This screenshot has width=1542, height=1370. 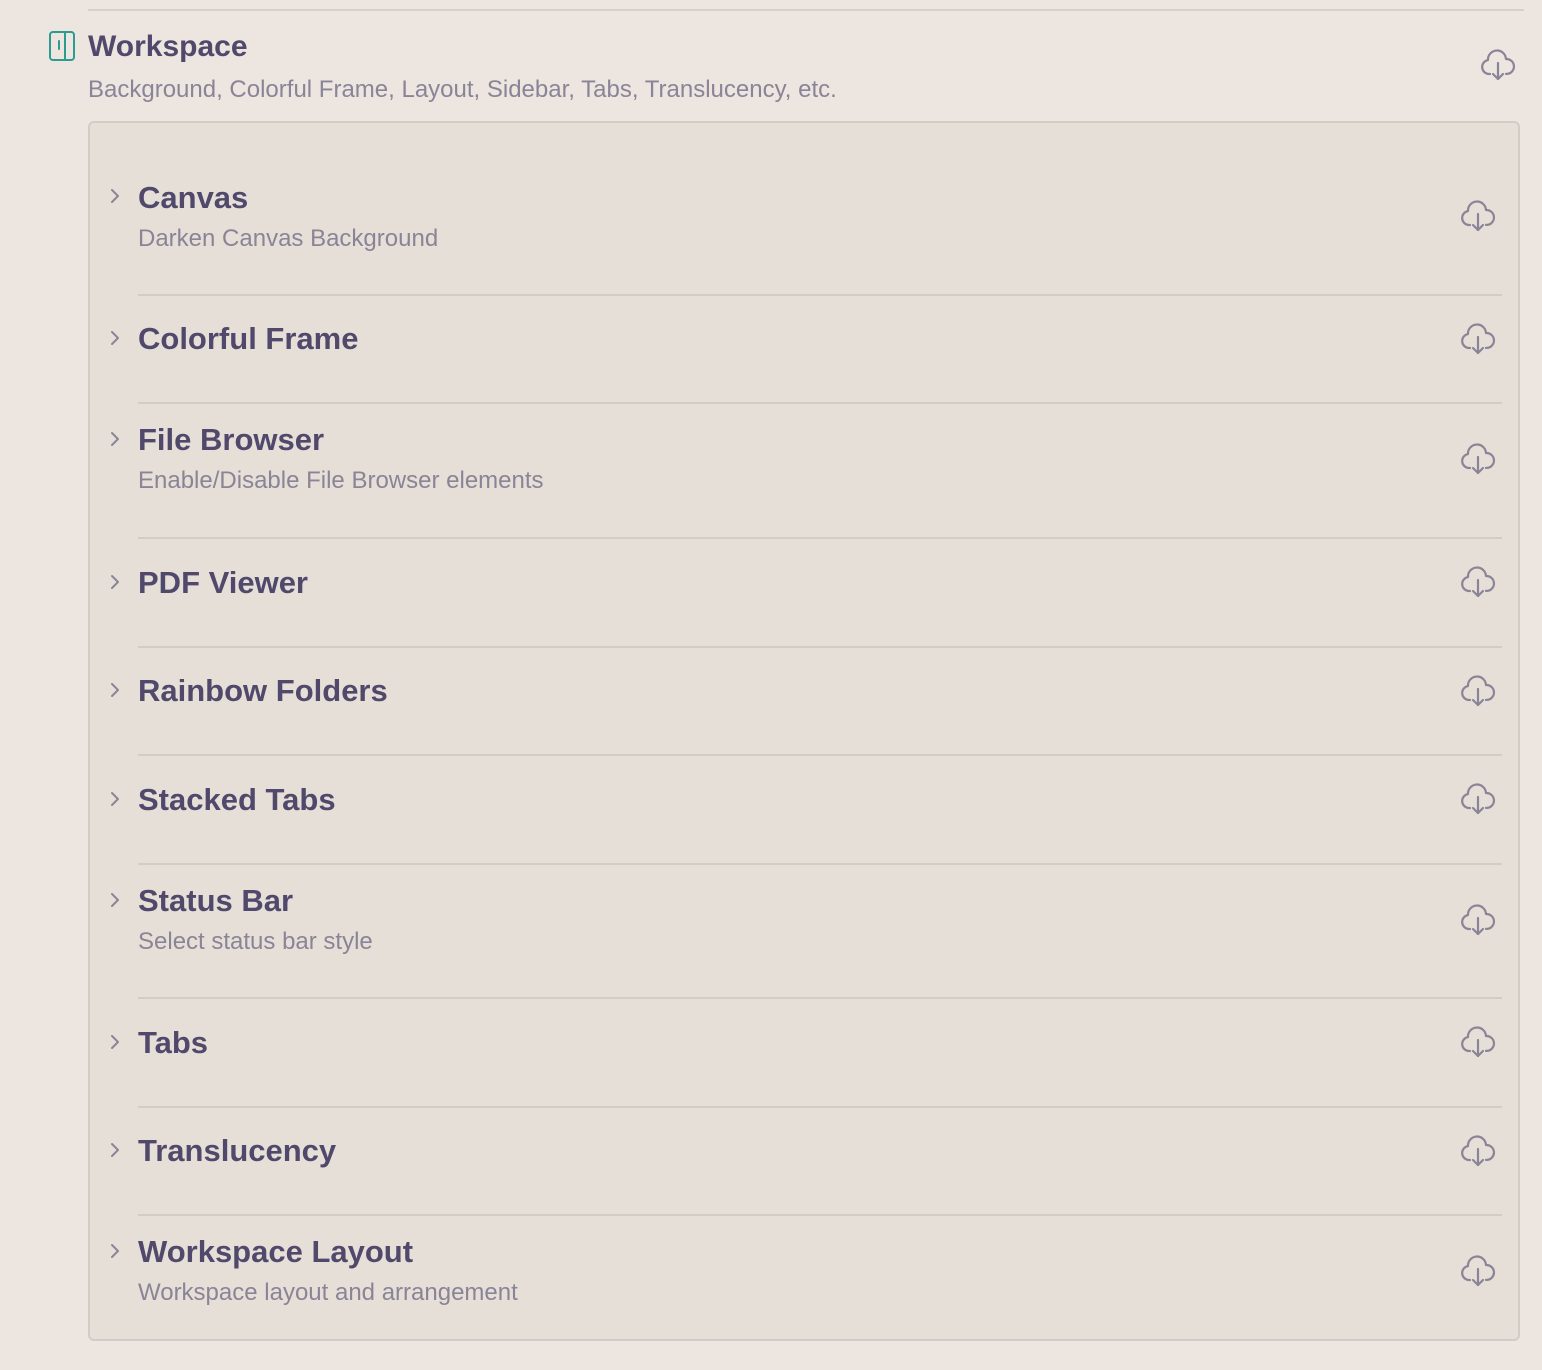 I want to click on setting-item-colorful-frame: Colorful Frame, so click(x=804, y=350).